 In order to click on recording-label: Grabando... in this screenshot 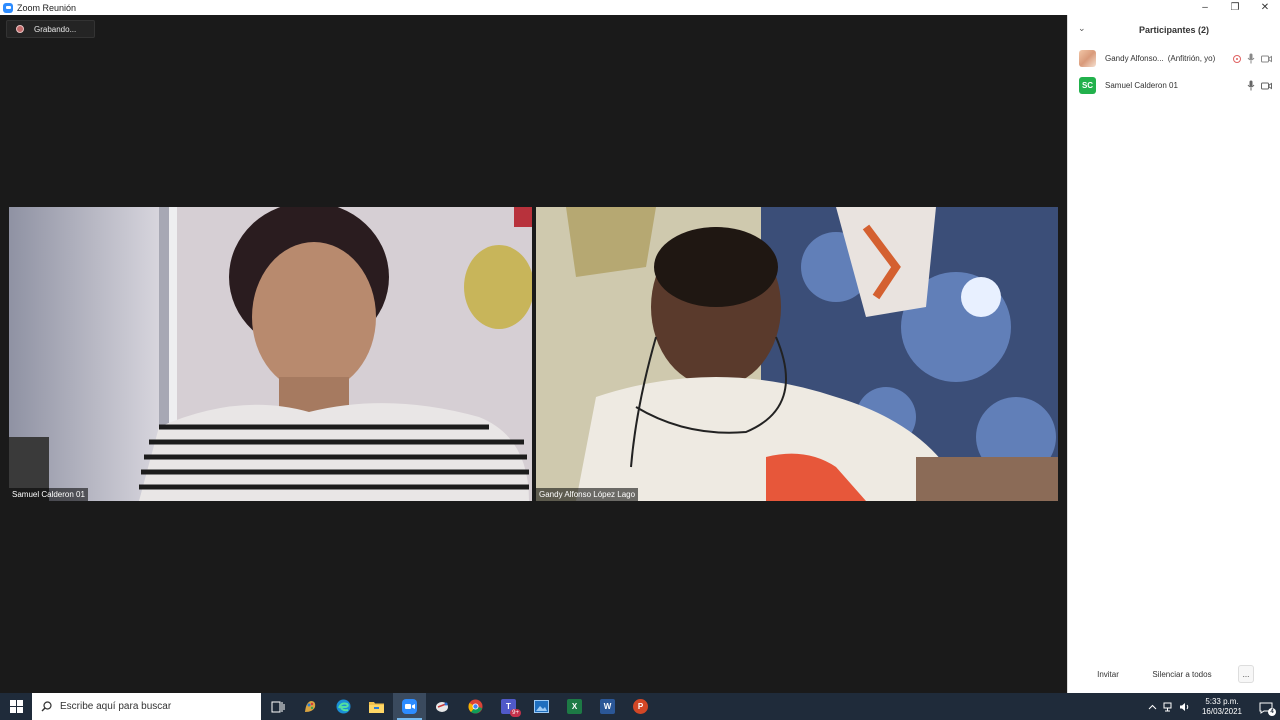, I will do `click(55, 29)`.